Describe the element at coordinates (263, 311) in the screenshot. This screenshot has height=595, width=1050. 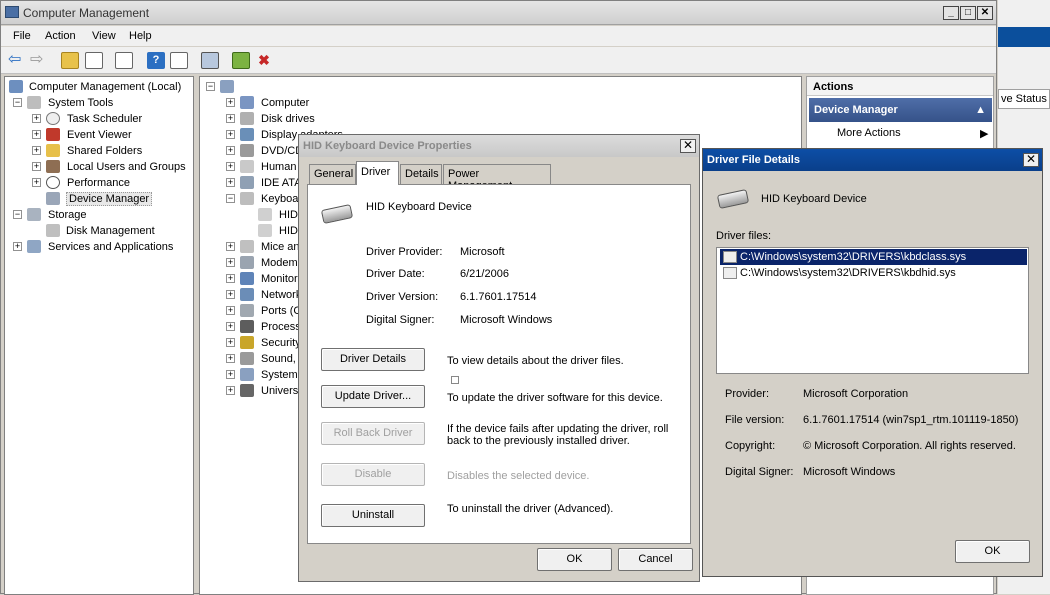
I see `device-tree-item: + Ports (C` at that location.